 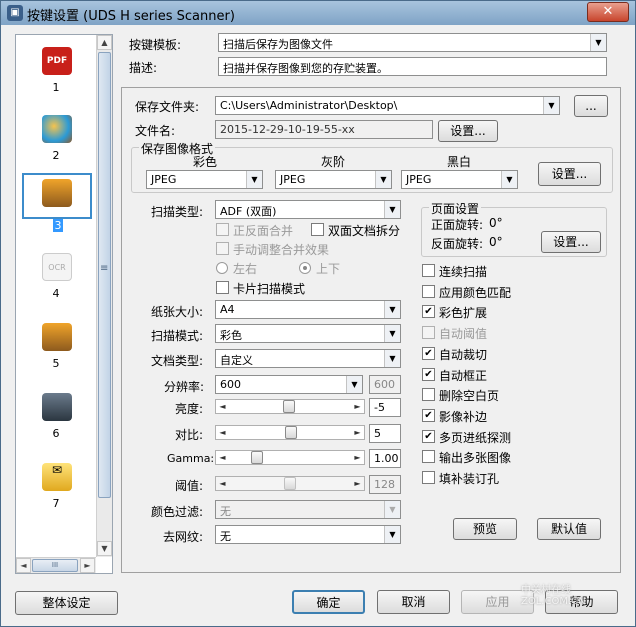 What do you see at coordinates (177, 361) in the screenshot?
I see `doc-type-label: 文档类型:` at bounding box center [177, 361].